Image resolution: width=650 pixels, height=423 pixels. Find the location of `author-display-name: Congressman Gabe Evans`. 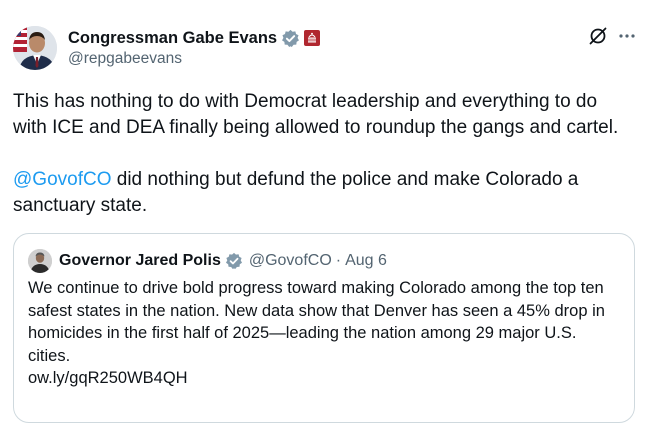

author-display-name: Congressman Gabe Evans is located at coordinates (172, 38).